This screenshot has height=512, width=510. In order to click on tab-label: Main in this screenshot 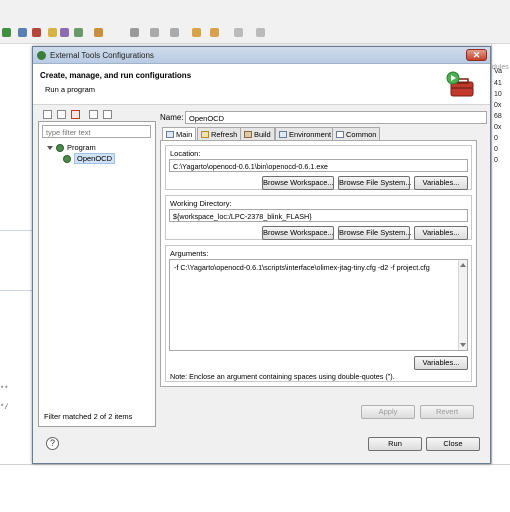, I will do `click(184, 134)`.